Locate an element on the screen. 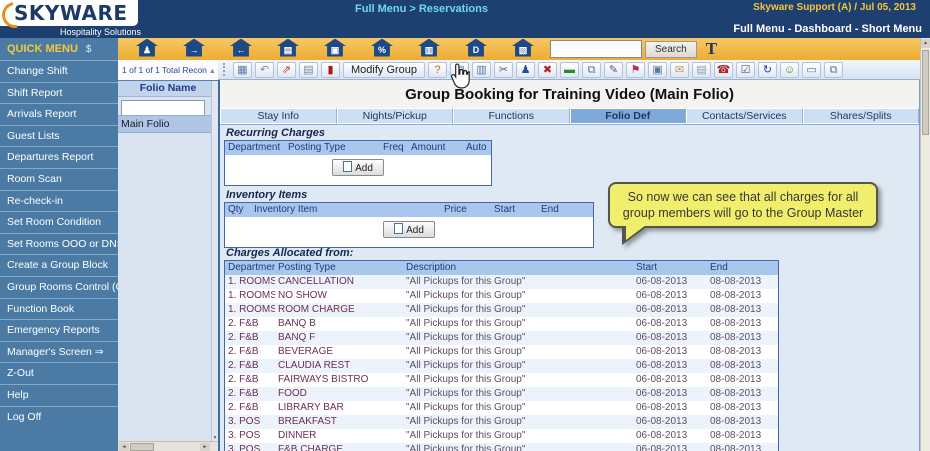  ledger-book-icon: ▮ is located at coordinates (330, 69).